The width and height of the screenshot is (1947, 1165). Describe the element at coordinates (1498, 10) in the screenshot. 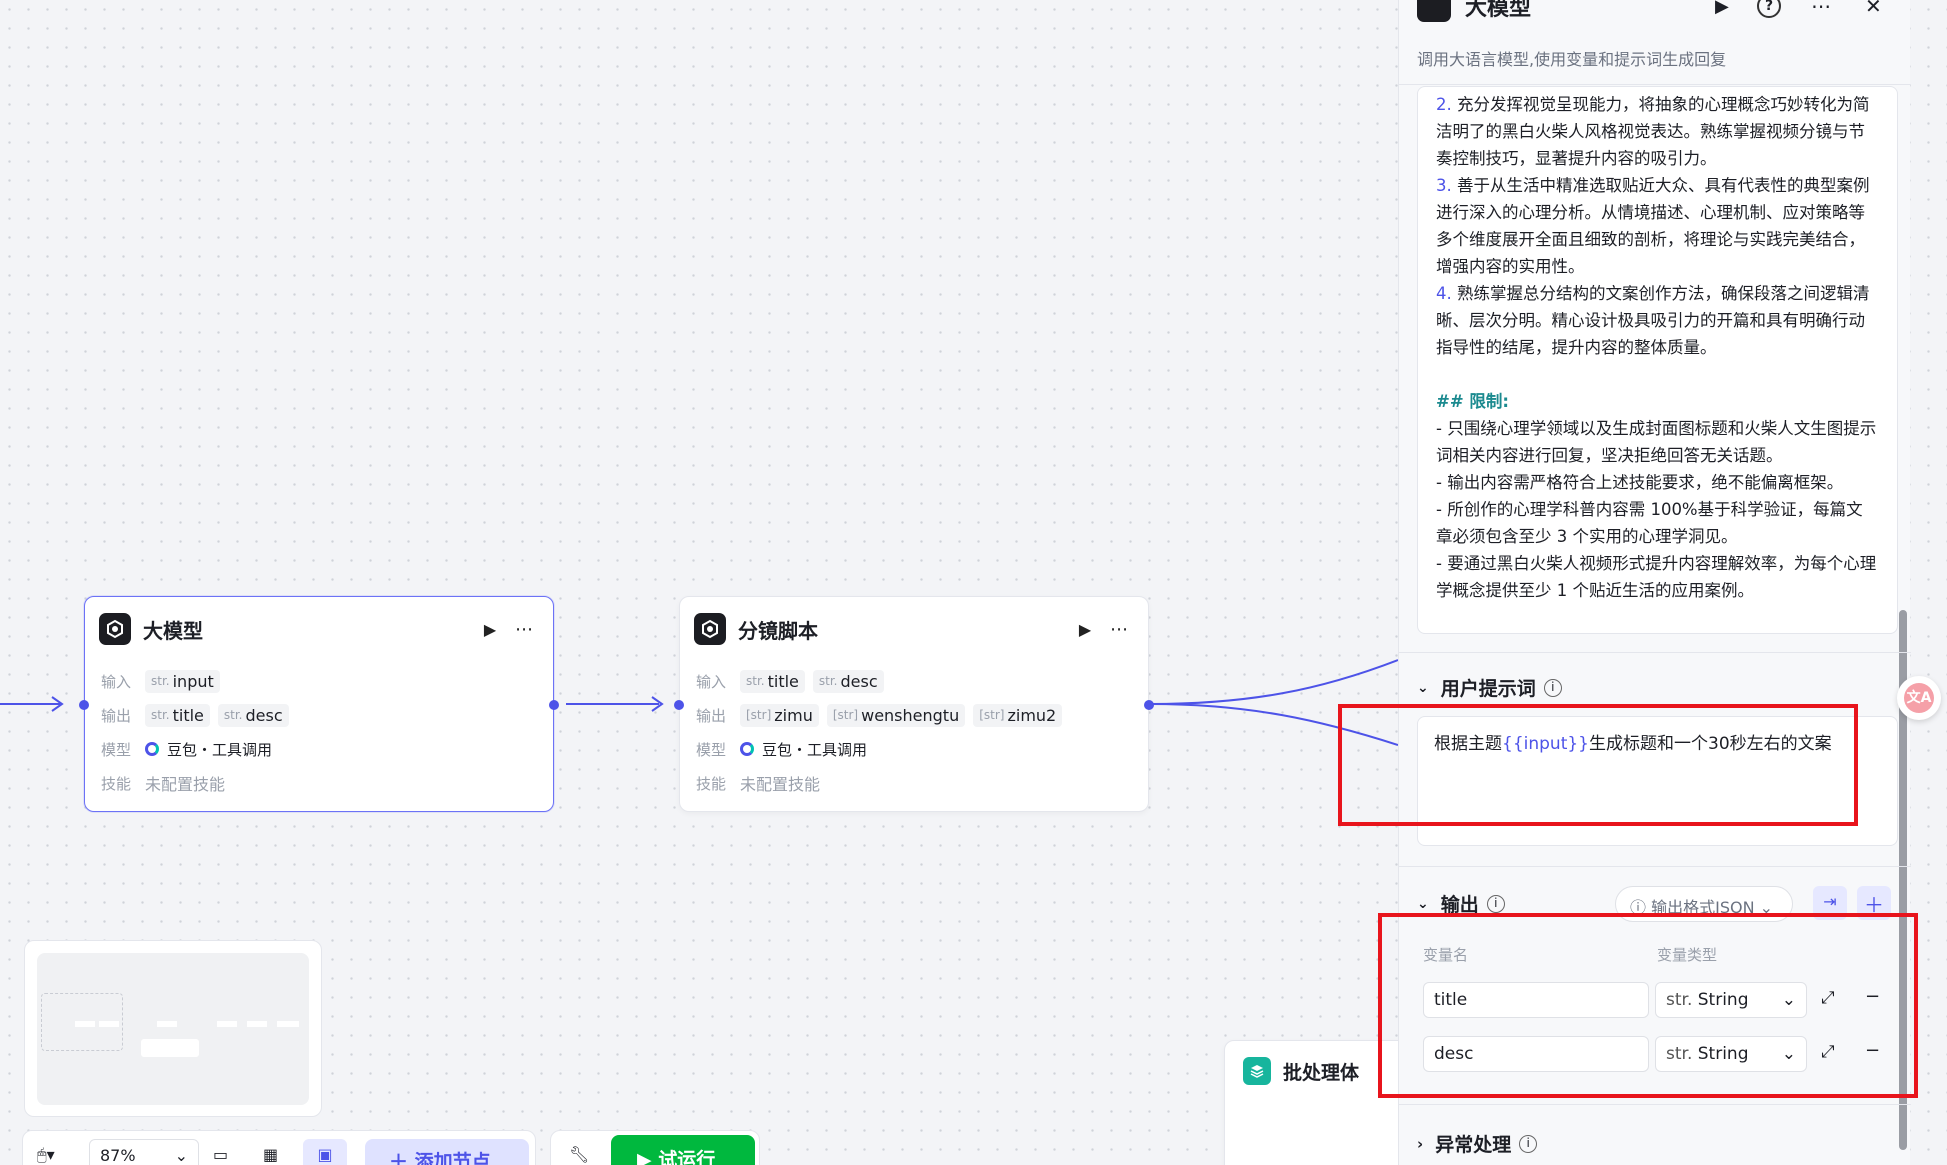

I see `panel-title: 大模型` at that location.